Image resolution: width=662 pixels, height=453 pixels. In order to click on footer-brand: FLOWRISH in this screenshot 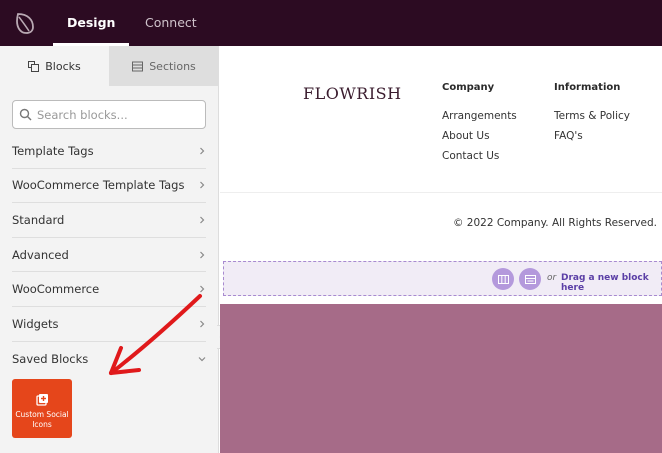, I will do `click(352, 93)`.